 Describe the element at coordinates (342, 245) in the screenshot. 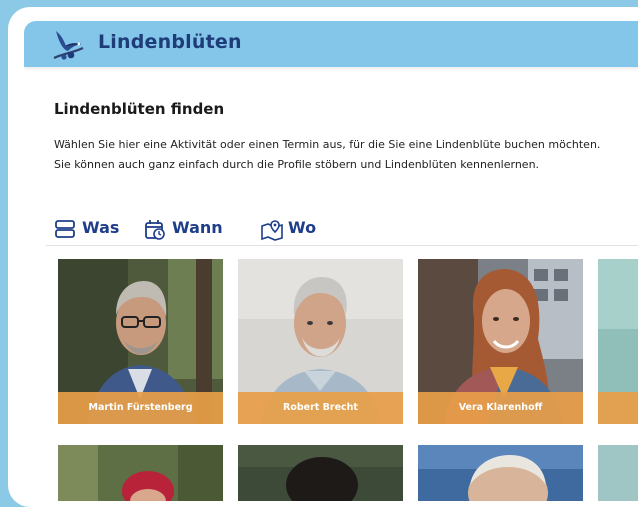

I see `divider` at that location.